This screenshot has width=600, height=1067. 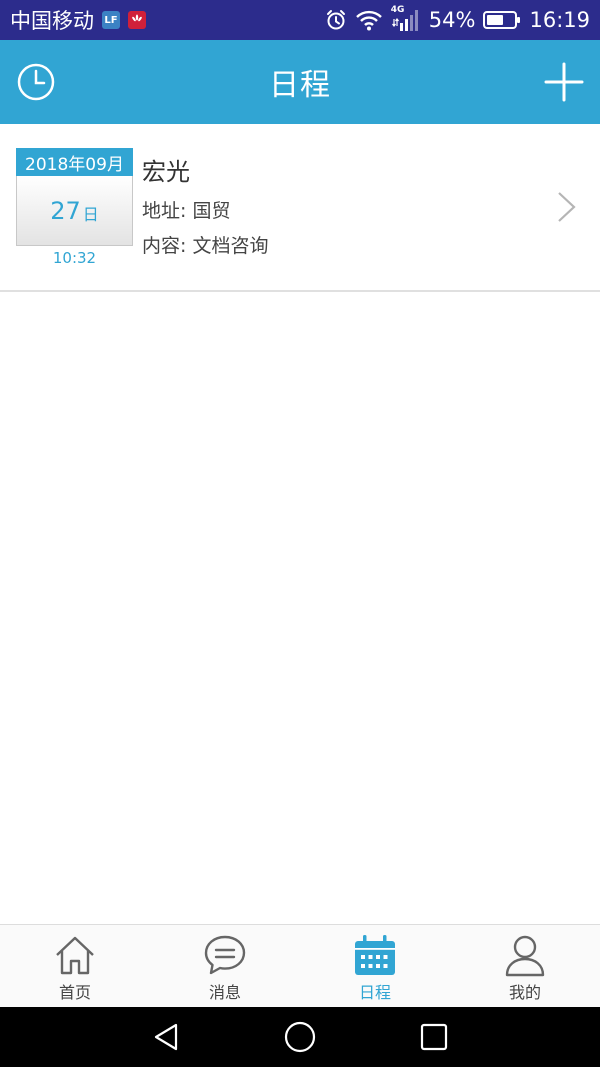 I want to click on date-day: 27, so click(x=65, y=210).